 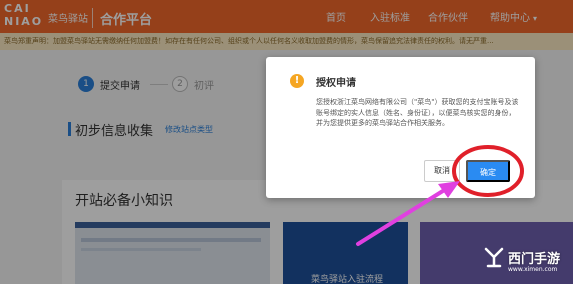 I want to click on watermark-text: 西门手游, so click(x=534, y=259).